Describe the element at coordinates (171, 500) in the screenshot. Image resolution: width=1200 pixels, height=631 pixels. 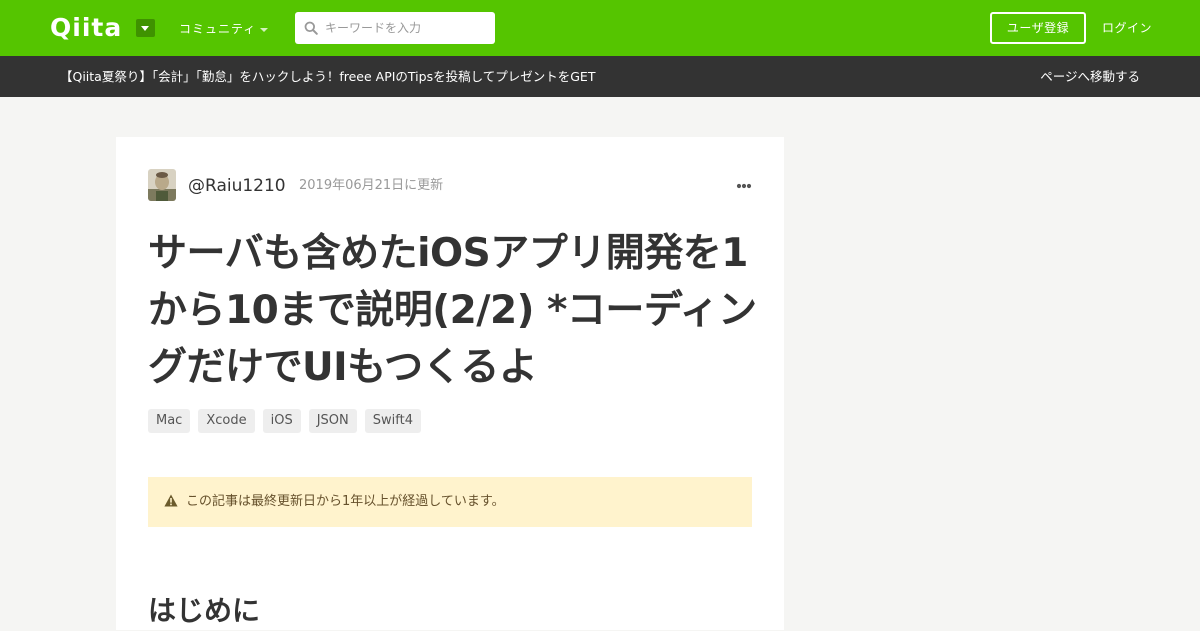
I see `warning-triangle-icon` at that location.